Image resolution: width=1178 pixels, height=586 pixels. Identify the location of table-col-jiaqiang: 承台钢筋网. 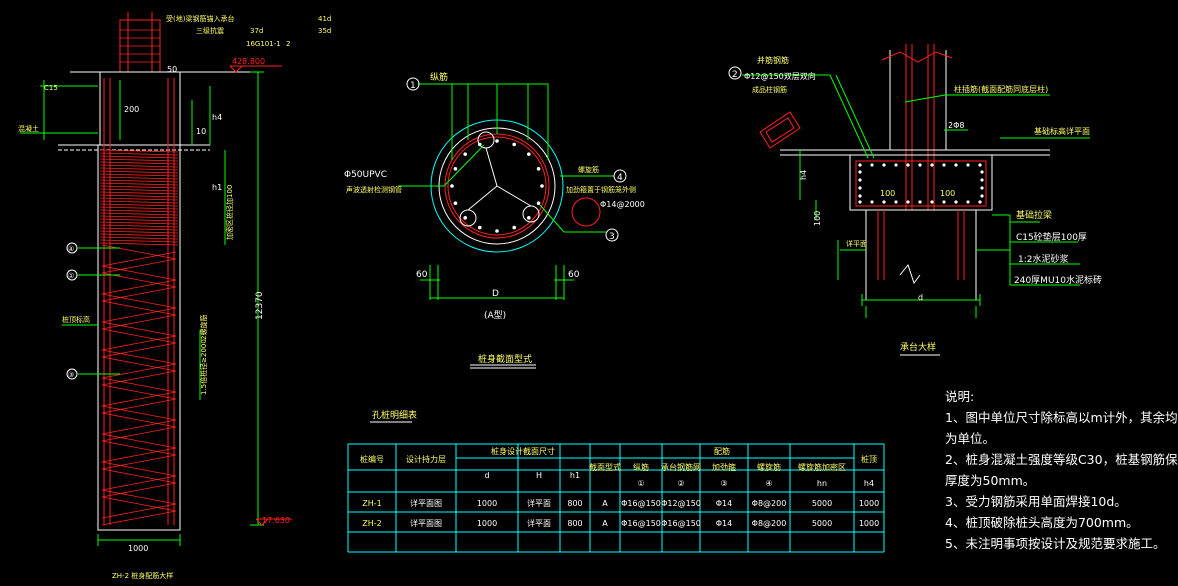
(681, 467).